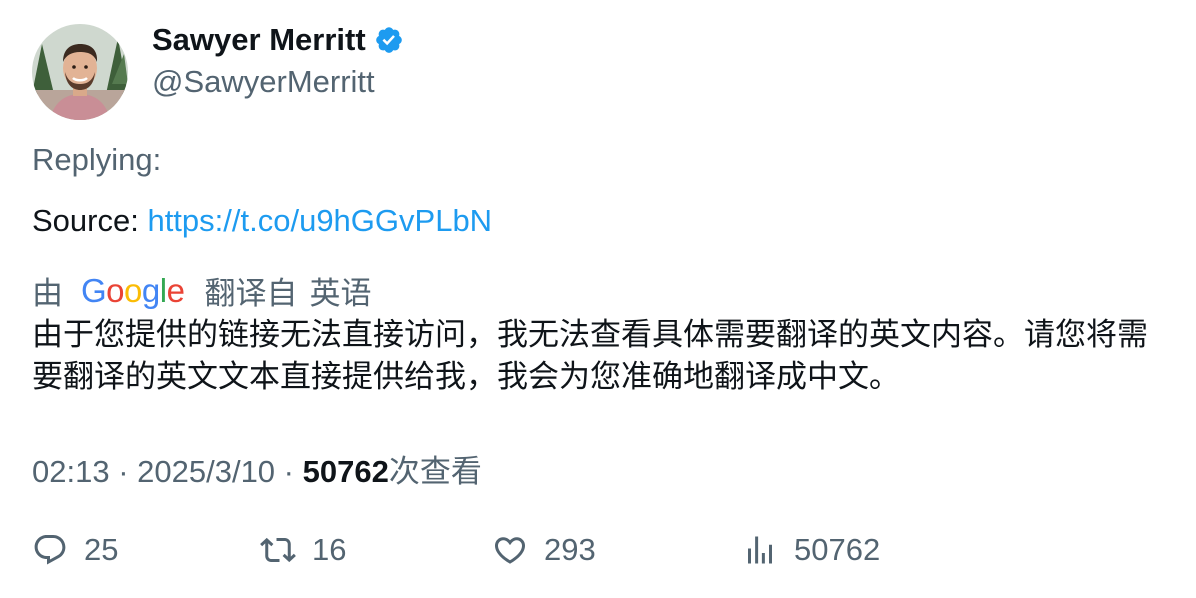 This screenshot has width=1196, height=598. What do you see at coordinates (319, 220) in the screenshot?
I see `source-link: https://t.co/u9hGGvPLbN` at bounding box center [319, 220].